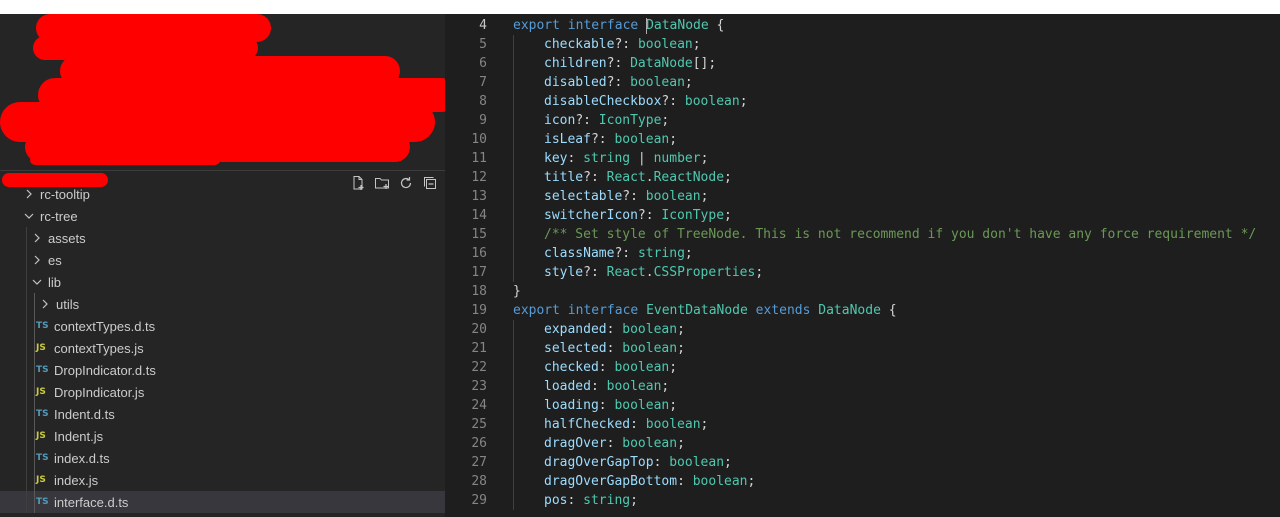 The image size is (1280, 517). Describe the element at coordinates (483, 63) in the screenshot. I see `line-number: 6` at that location.